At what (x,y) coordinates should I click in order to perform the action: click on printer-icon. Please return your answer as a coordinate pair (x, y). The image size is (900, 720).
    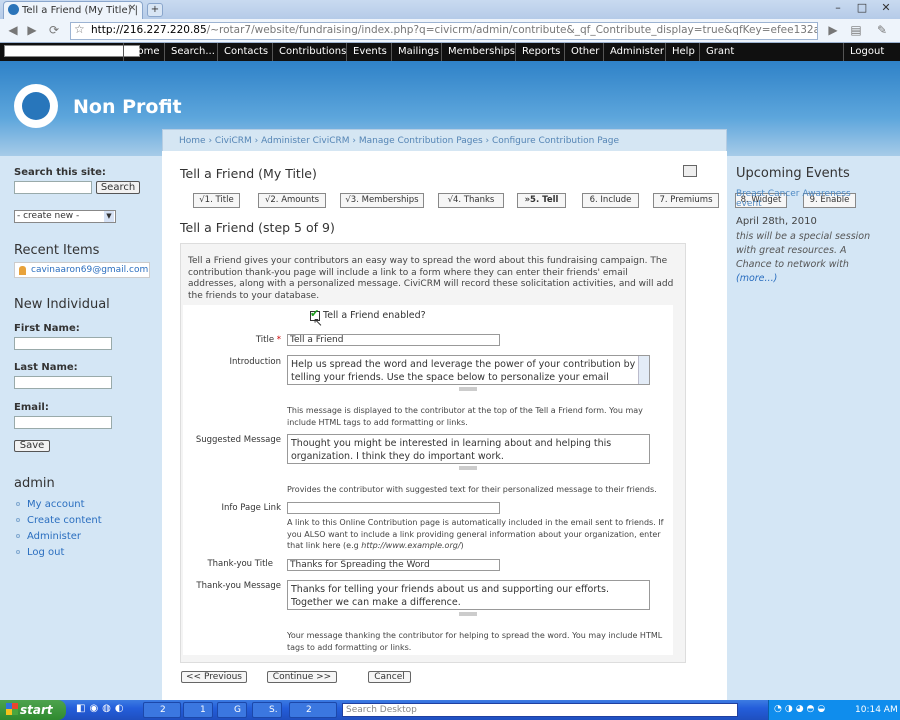
    Looking at the image, I should click on (690, 171).